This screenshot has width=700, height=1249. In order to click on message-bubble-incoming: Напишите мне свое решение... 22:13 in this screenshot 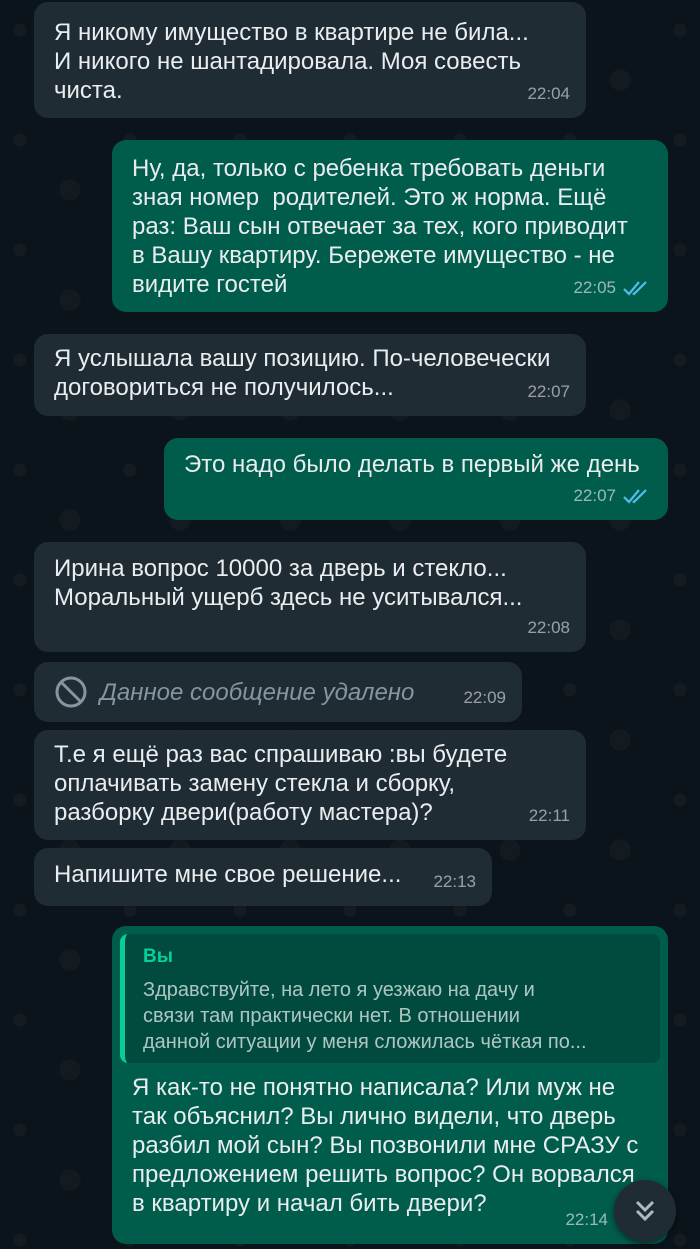, I will do `click(263, 877)`.